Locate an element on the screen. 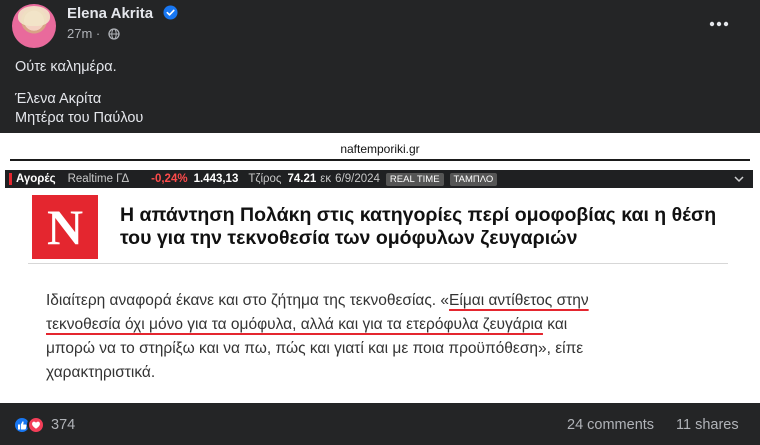 This screenshot has height=445, width=760. ticker-index: 1.443,13 is located at coordinates (216, 179).